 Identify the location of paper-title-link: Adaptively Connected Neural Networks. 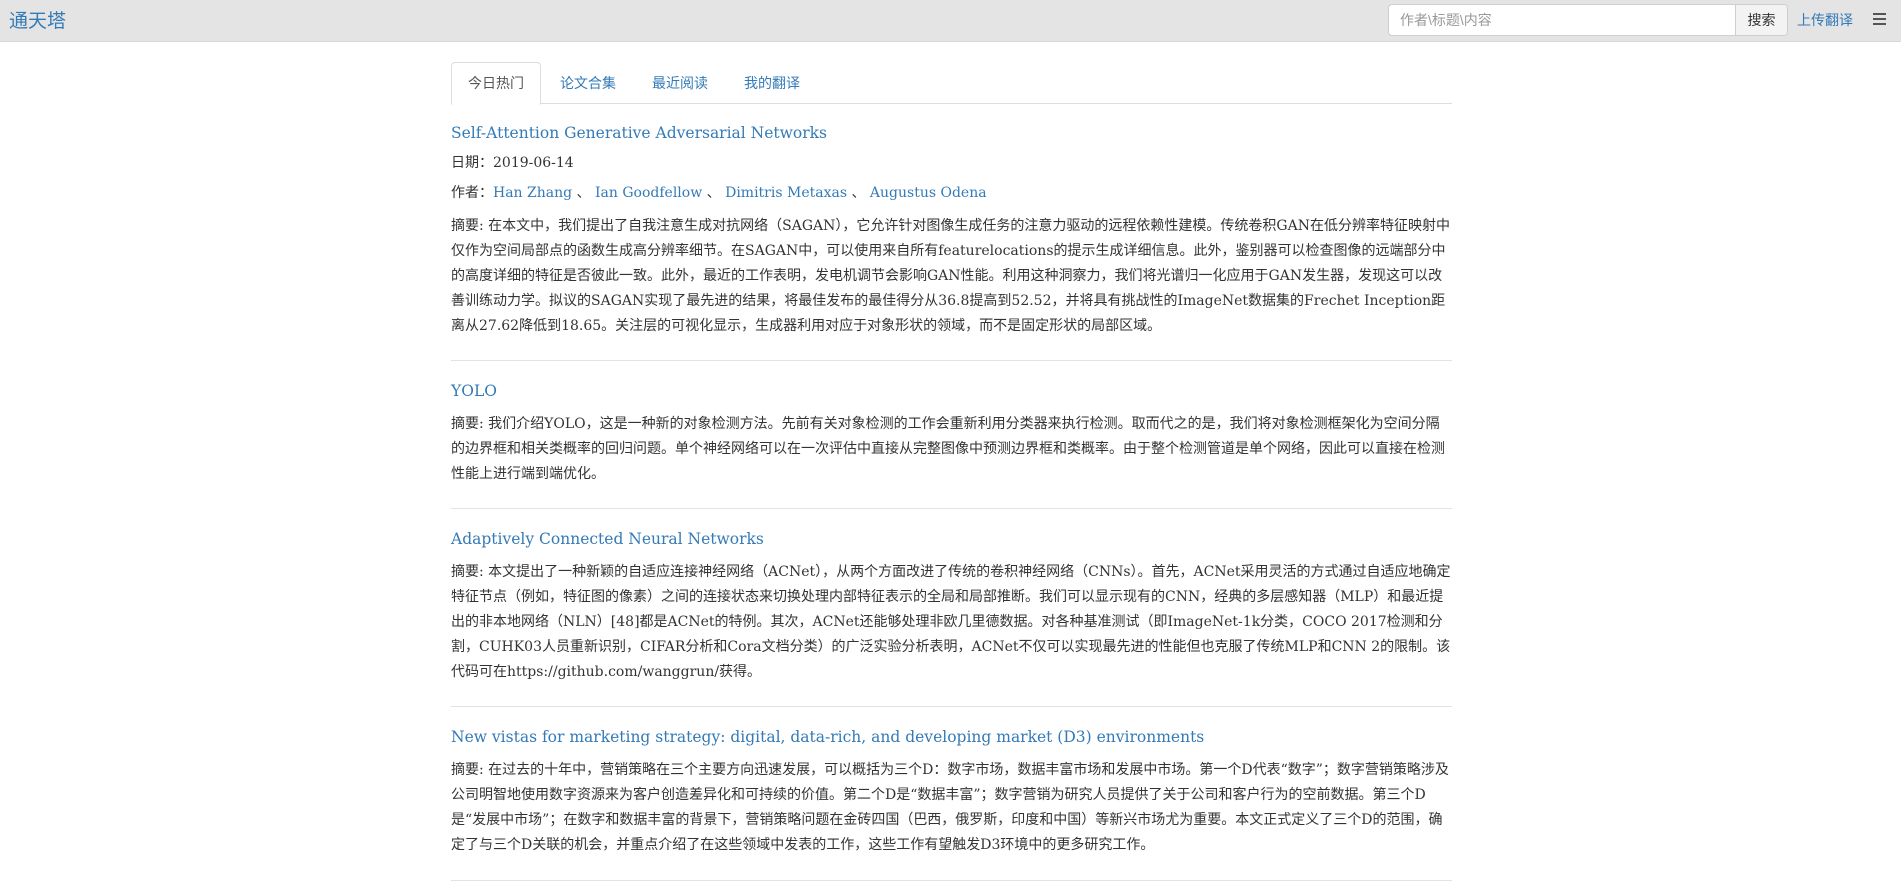
(951, 539).